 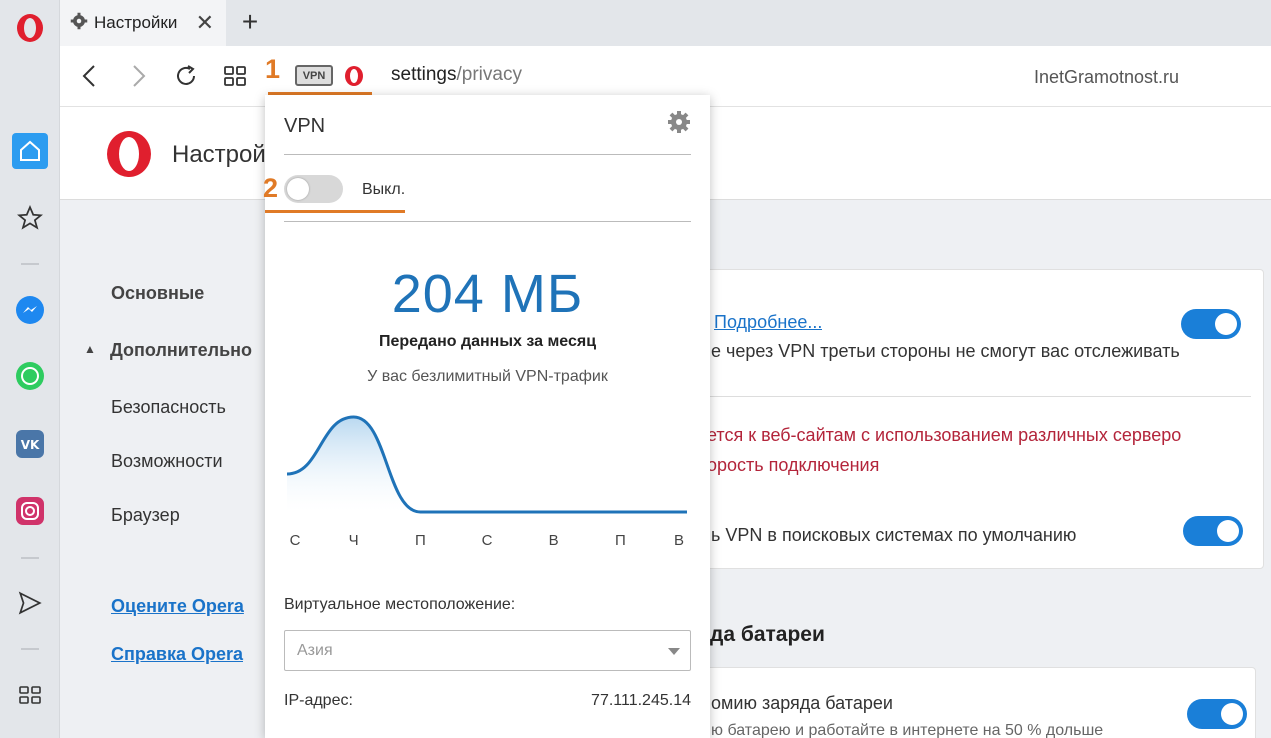 What do you see at coordinates (354, 76) in the screenshot?
I see `opera-security-icon` at bounding box center [354, 76].